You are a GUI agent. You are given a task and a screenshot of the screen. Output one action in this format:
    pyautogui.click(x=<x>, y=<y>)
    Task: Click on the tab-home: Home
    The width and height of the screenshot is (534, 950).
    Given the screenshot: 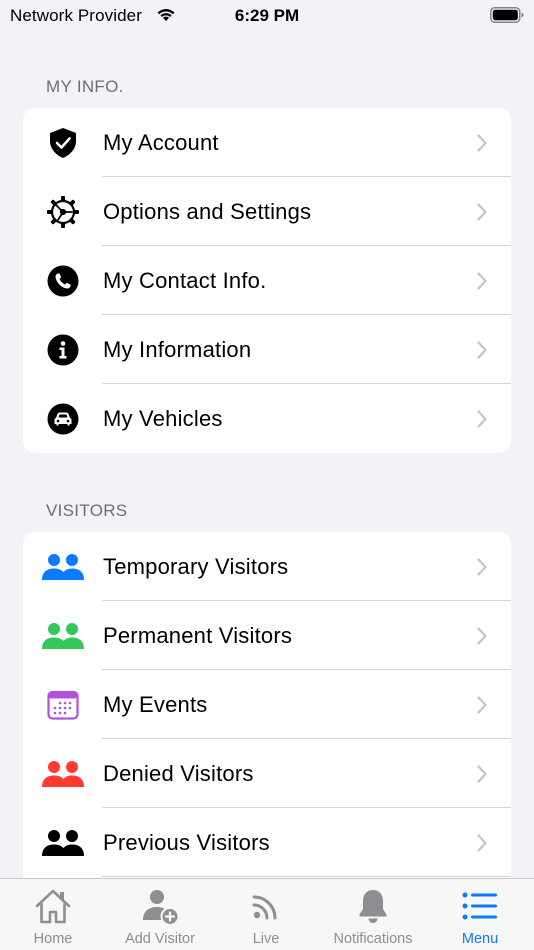 What is the action you would take?
    pyautogui.click(x=53, y=914)
    